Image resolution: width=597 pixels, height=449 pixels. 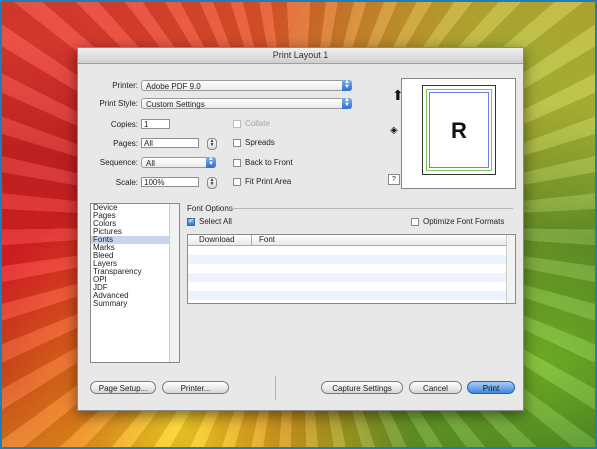 What do you see at coordinates (464, 221) in the screenshot?
I see `optimize-font-formats-label: Optimize Font Formats` at bounding box center [464, 221].